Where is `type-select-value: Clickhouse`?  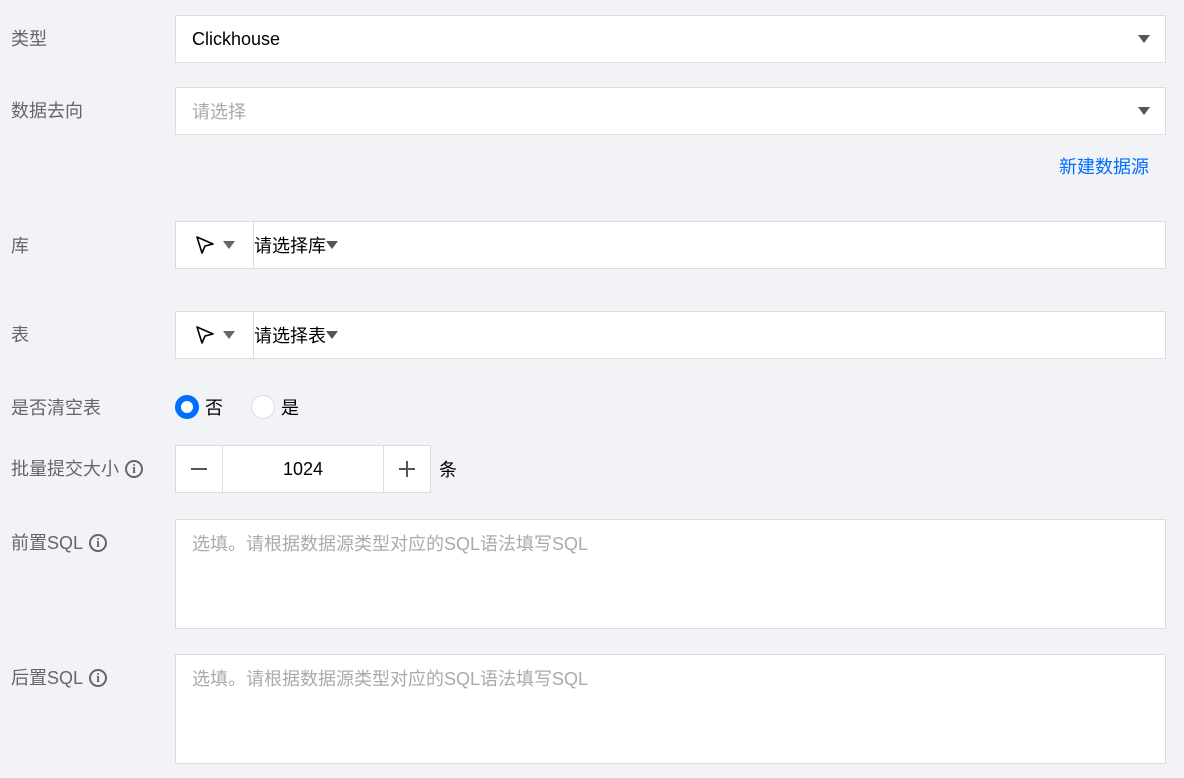
type-select-value: Clickhouse is located at coordinates (236, 38).